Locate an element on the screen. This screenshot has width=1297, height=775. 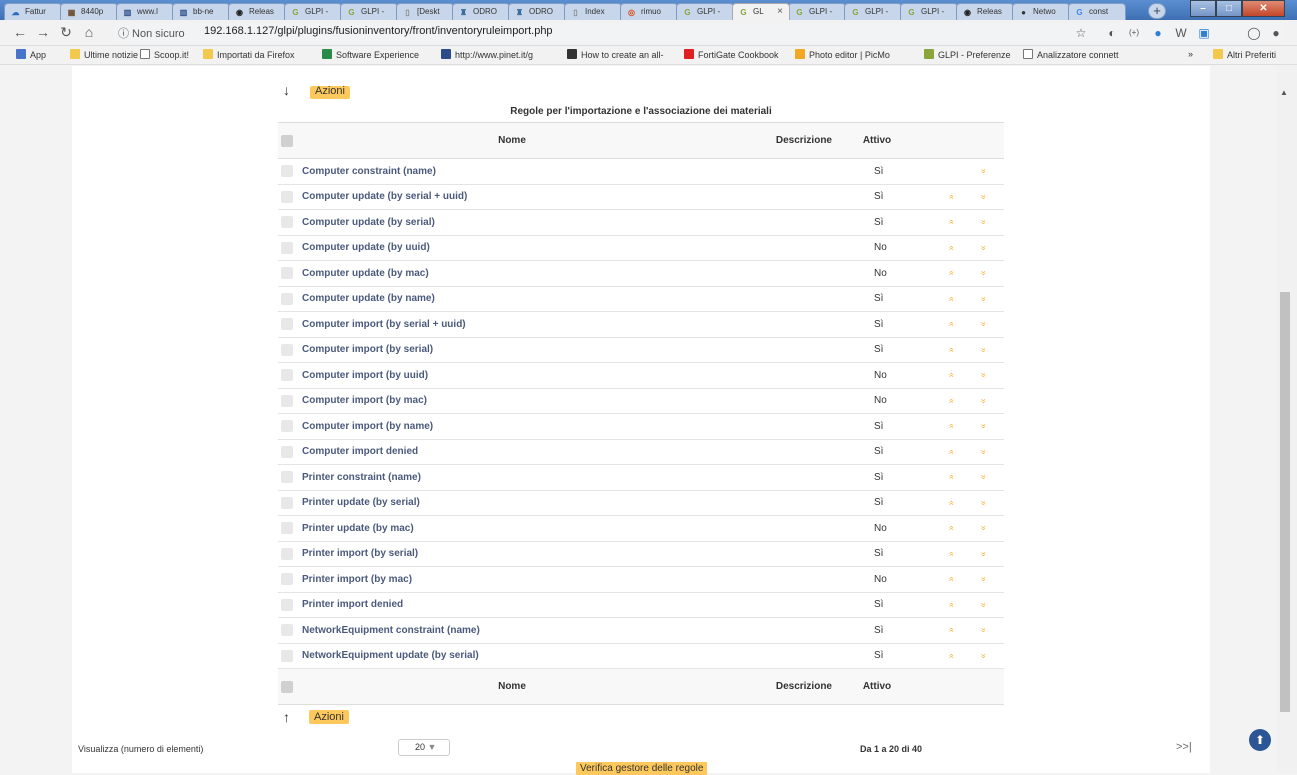
header-name: Nome is located at coordinates (512, 140).